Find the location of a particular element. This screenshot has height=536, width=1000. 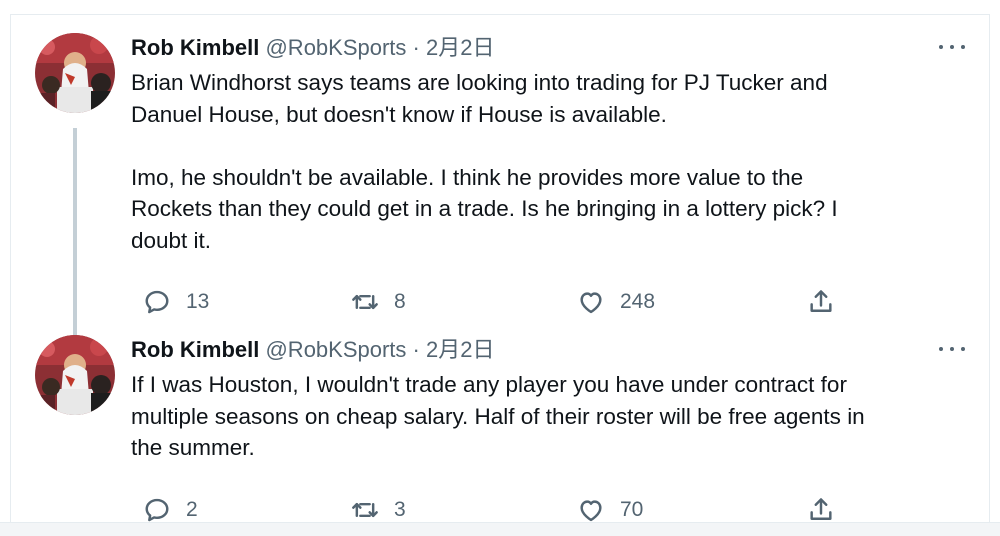

like-count: 70 is located at coordinates (632, 509).